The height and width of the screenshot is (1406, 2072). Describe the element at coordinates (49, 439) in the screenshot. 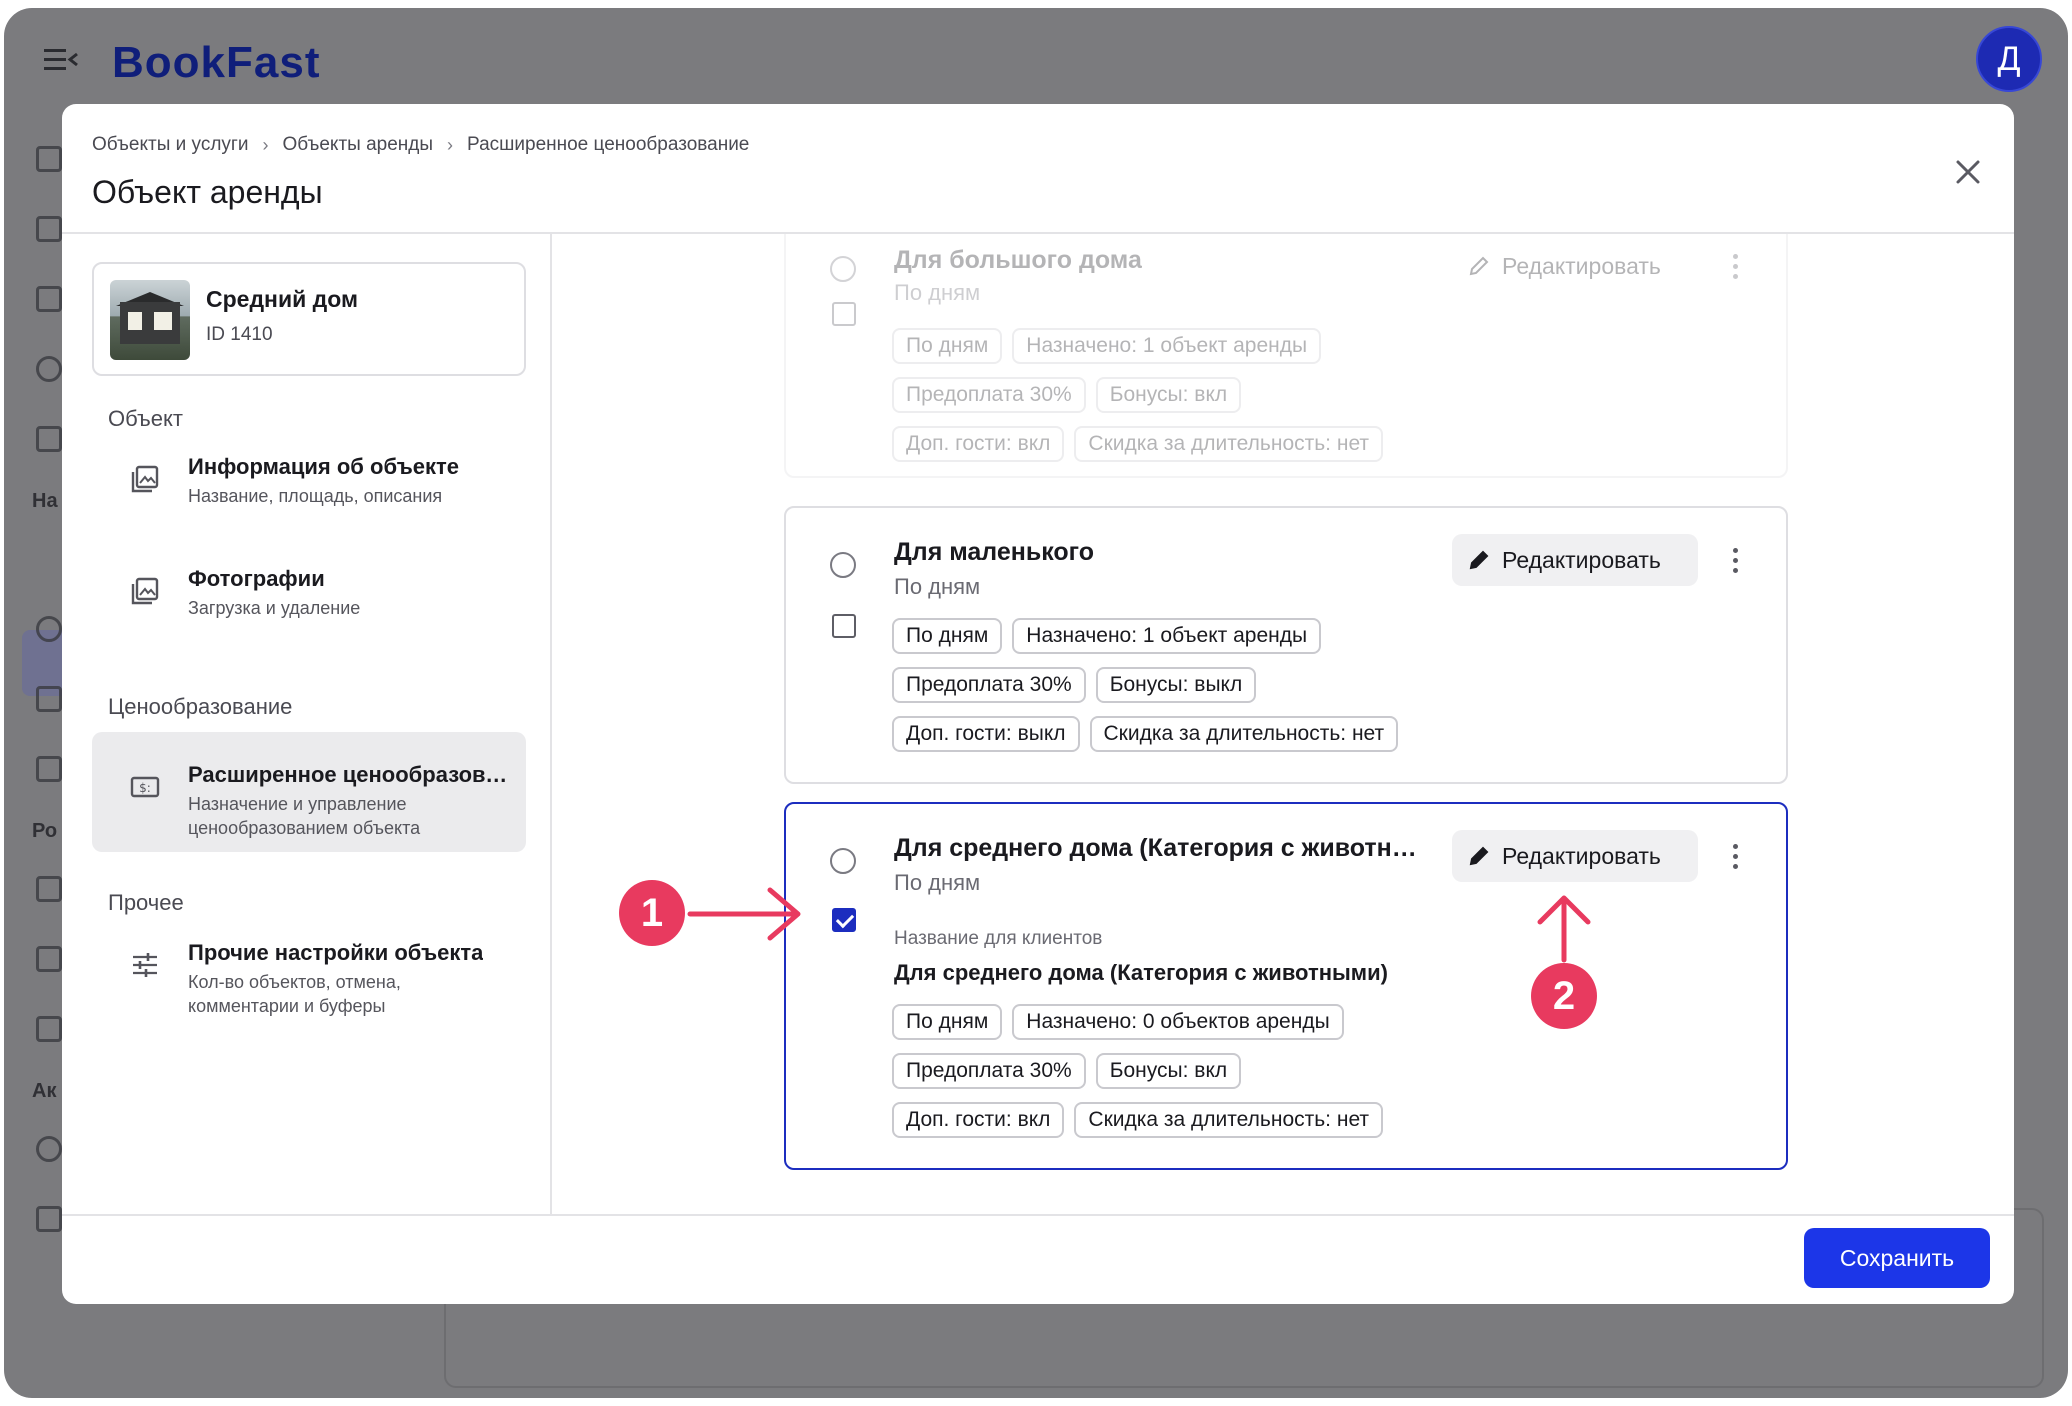

I see `chat-icon` at that location.